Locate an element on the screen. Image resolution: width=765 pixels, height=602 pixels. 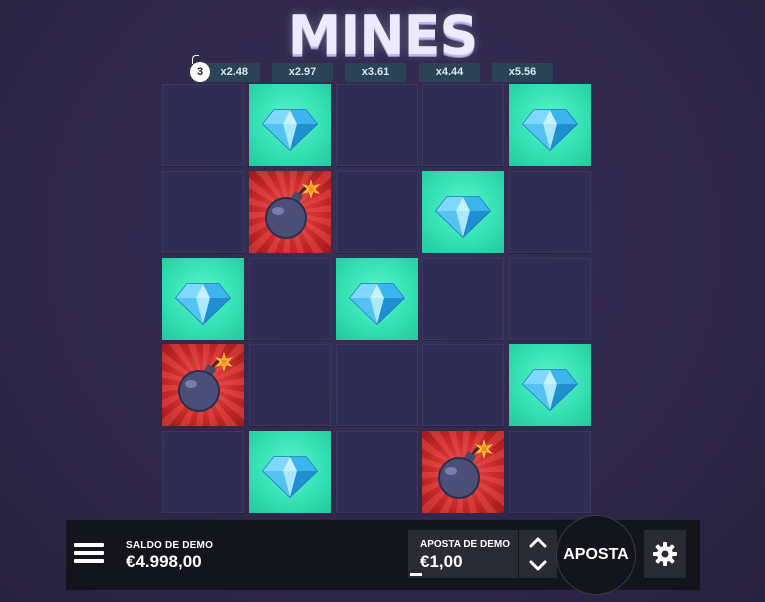
gear-icon is located at coordinates (665, 554).